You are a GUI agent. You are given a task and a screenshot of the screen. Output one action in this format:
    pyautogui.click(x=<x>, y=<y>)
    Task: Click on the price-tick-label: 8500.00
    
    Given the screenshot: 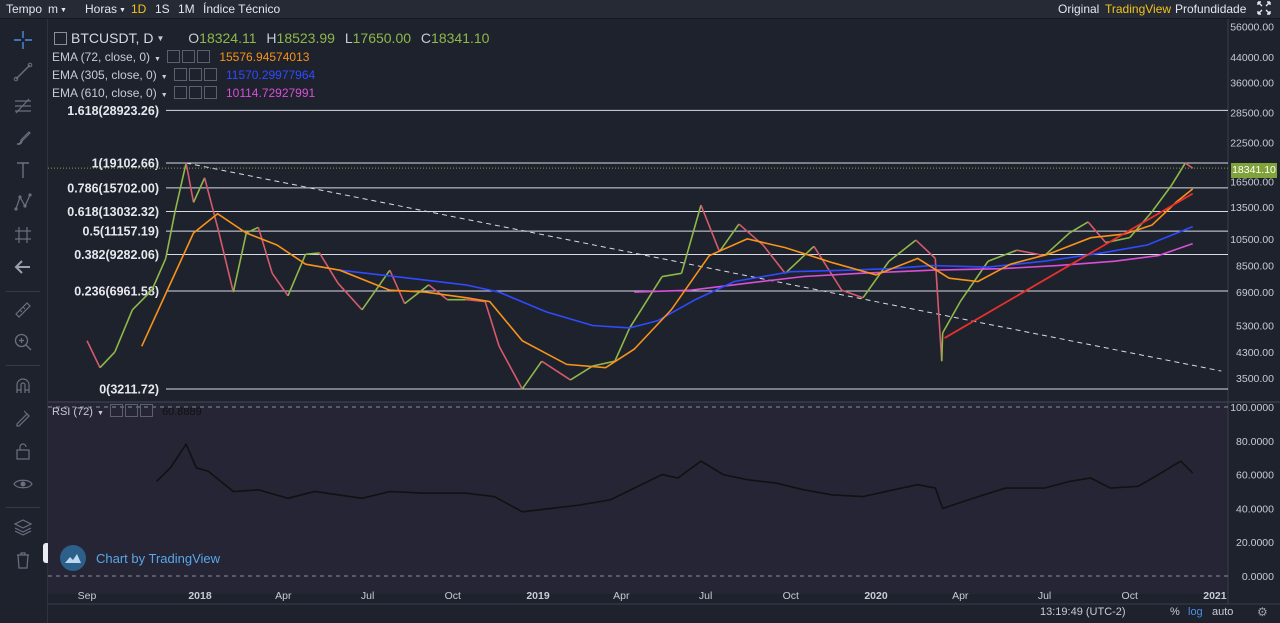 What is the action you would take?
    pyautogui.click(x=1255, y=267)
    